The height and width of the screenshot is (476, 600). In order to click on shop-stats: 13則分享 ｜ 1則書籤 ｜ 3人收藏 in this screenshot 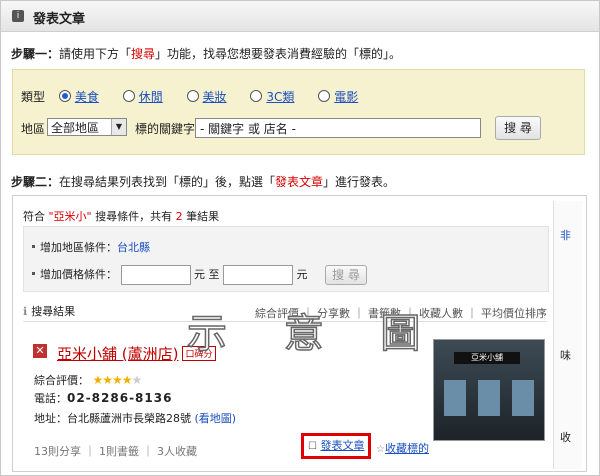, I will do `click(115, 451)`.